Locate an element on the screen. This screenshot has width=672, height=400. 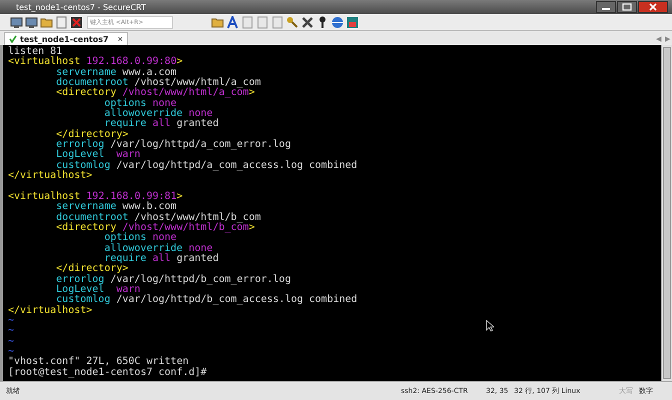
window-title: test_node1-centos7 - SecureCRT is located at coordinates (81, 7).